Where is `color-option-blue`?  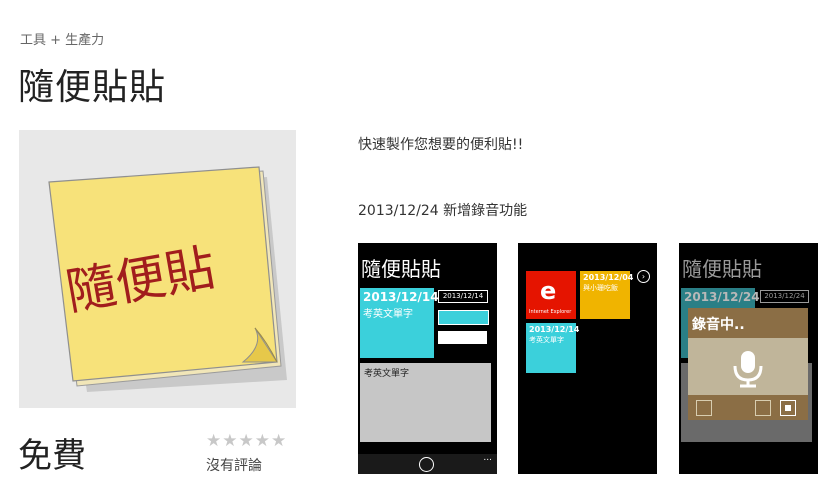
color-option-blue is located at coordinates (463, 317).